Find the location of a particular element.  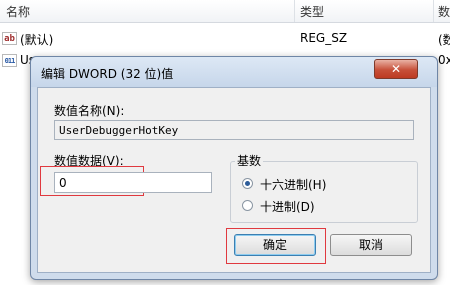

base-group-title: 基数 is located at coordinates (249, 160).